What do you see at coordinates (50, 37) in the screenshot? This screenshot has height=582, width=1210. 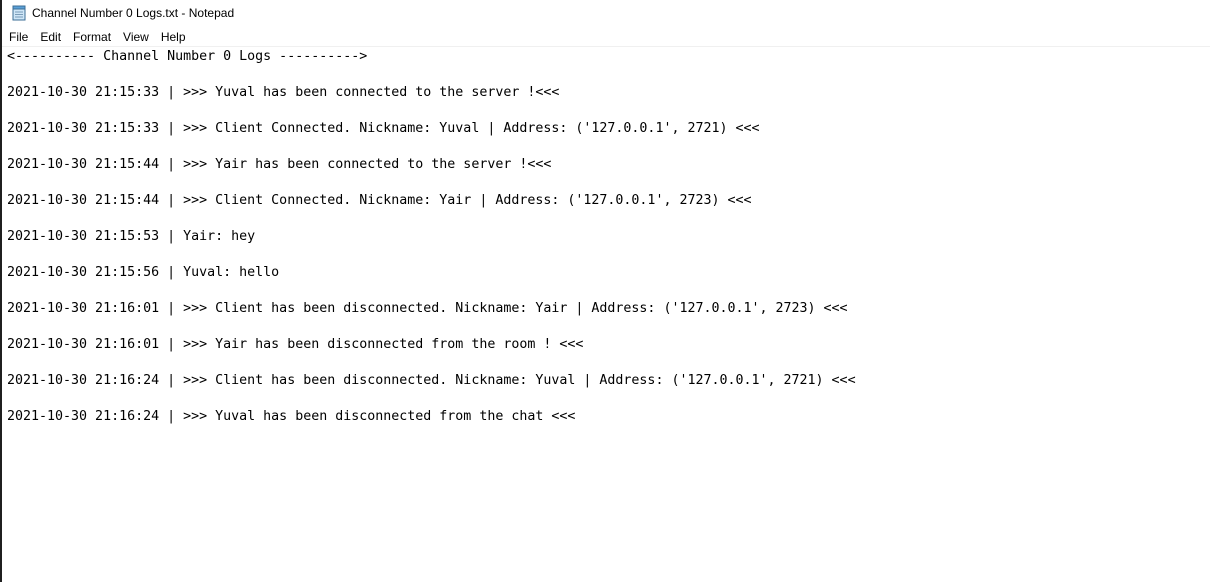 I see `menu-edit: Edit` at bounding box center [50, 37].